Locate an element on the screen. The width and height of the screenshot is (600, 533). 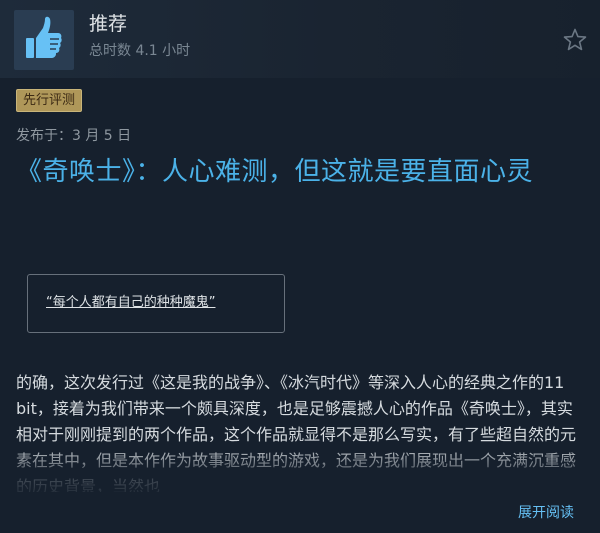
review-header: 推荐 总时数 4.1 小时 is located at coordinates (300, 39).